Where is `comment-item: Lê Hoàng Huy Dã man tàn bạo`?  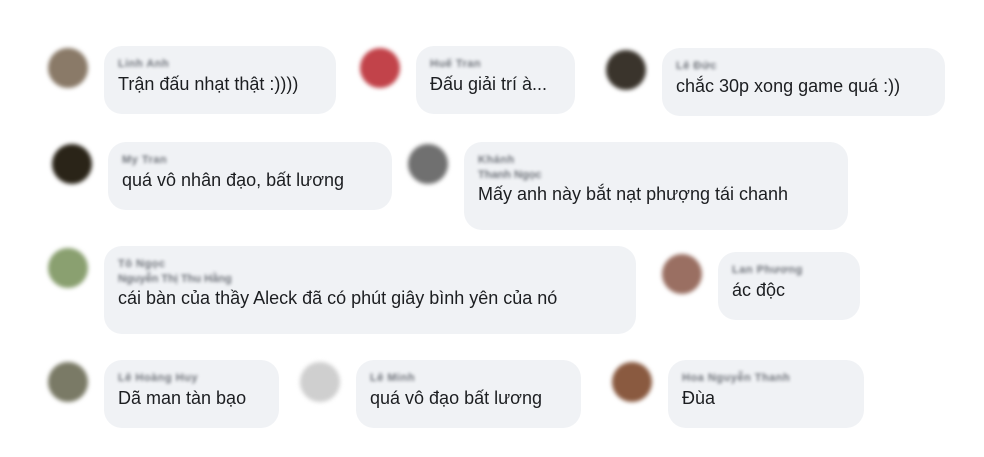 comment-item: Lê Hoàng Huy Dã man tàn bạo is located at coordinates (163, 394).